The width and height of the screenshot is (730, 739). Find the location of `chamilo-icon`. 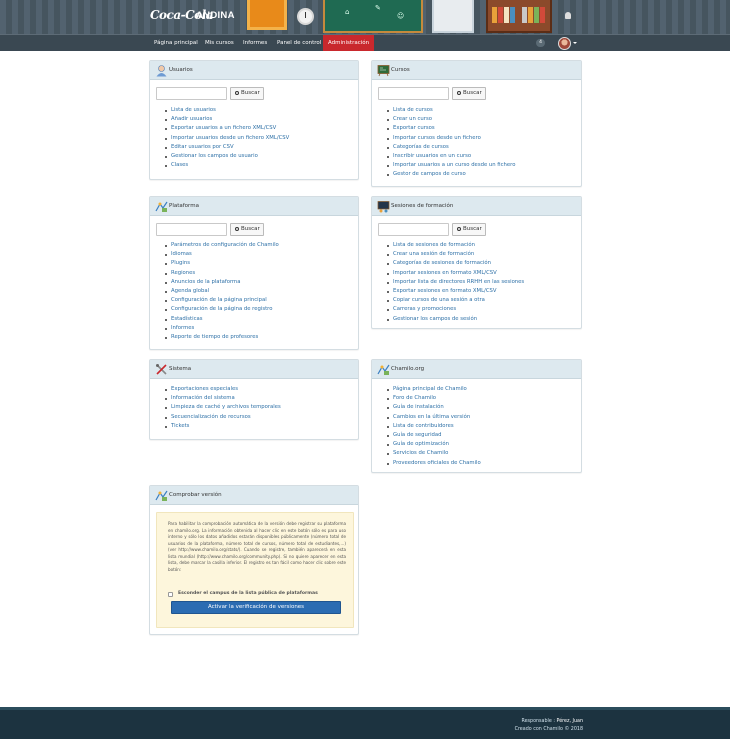

chamilo-icon is located at coordinates (383, 369).